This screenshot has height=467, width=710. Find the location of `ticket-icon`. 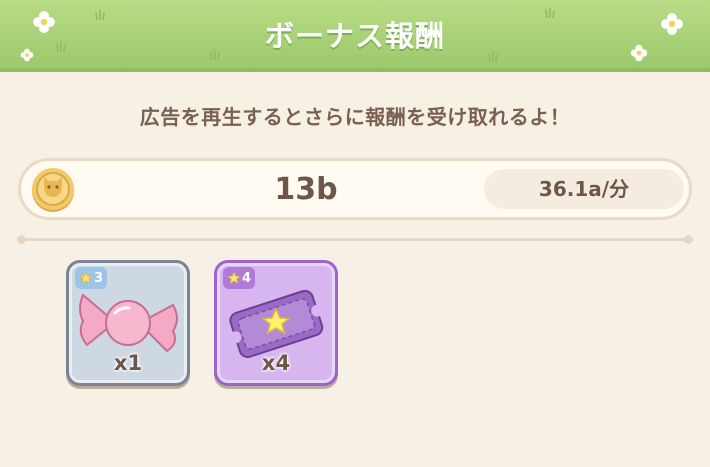

ticket-icon is located at coordinates (276, 324).